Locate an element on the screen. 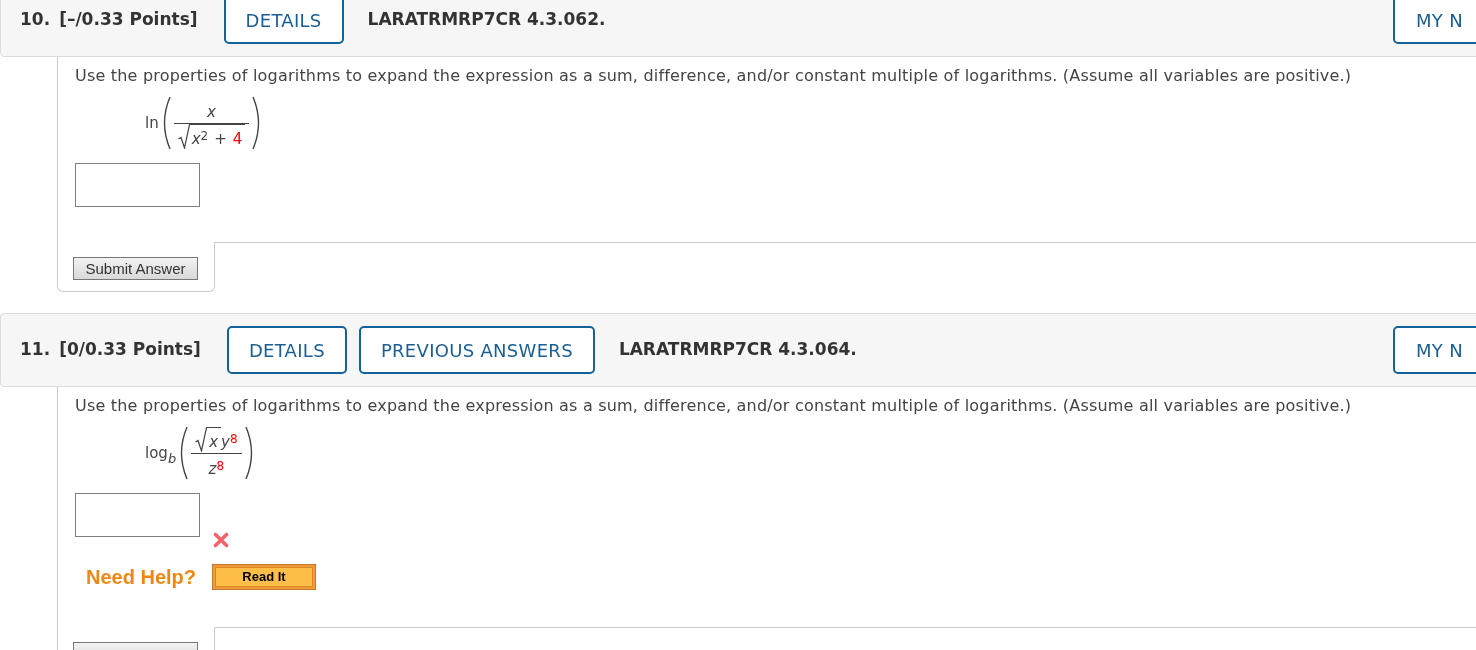  points-label: [–/0.33 Points] is located at coordinates (128, 20).